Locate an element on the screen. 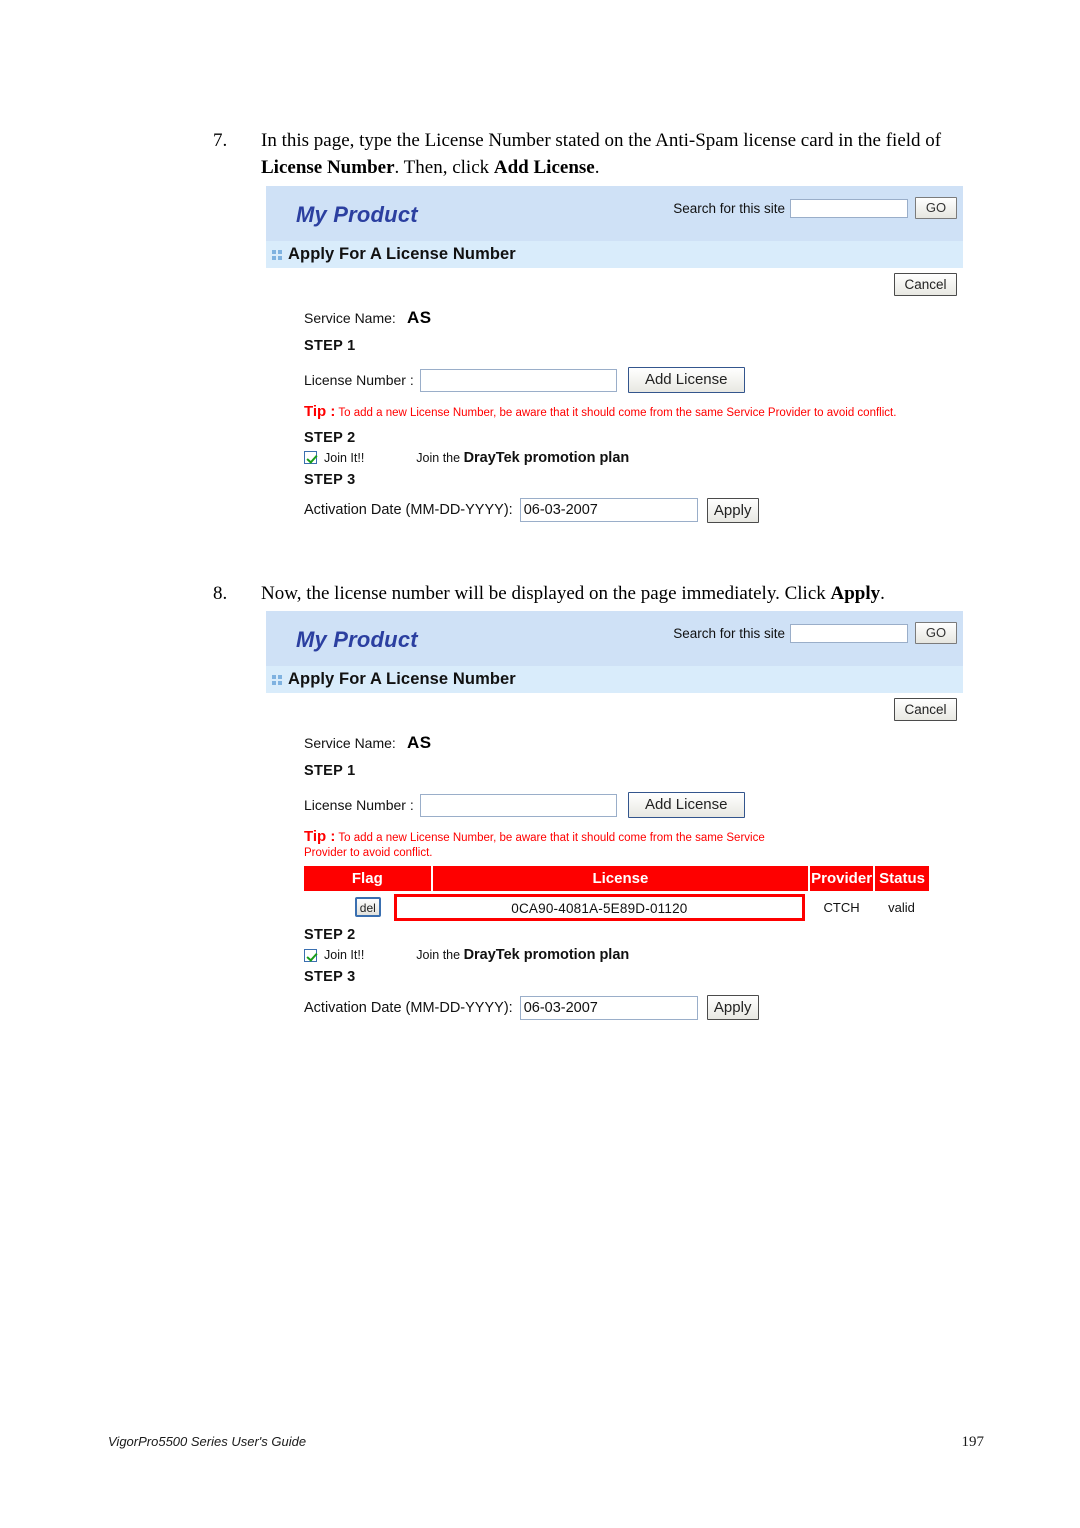 The width and height of the screenshot is (1080, 1528). step-7-number: 7. is located at coordinates (220, 140).